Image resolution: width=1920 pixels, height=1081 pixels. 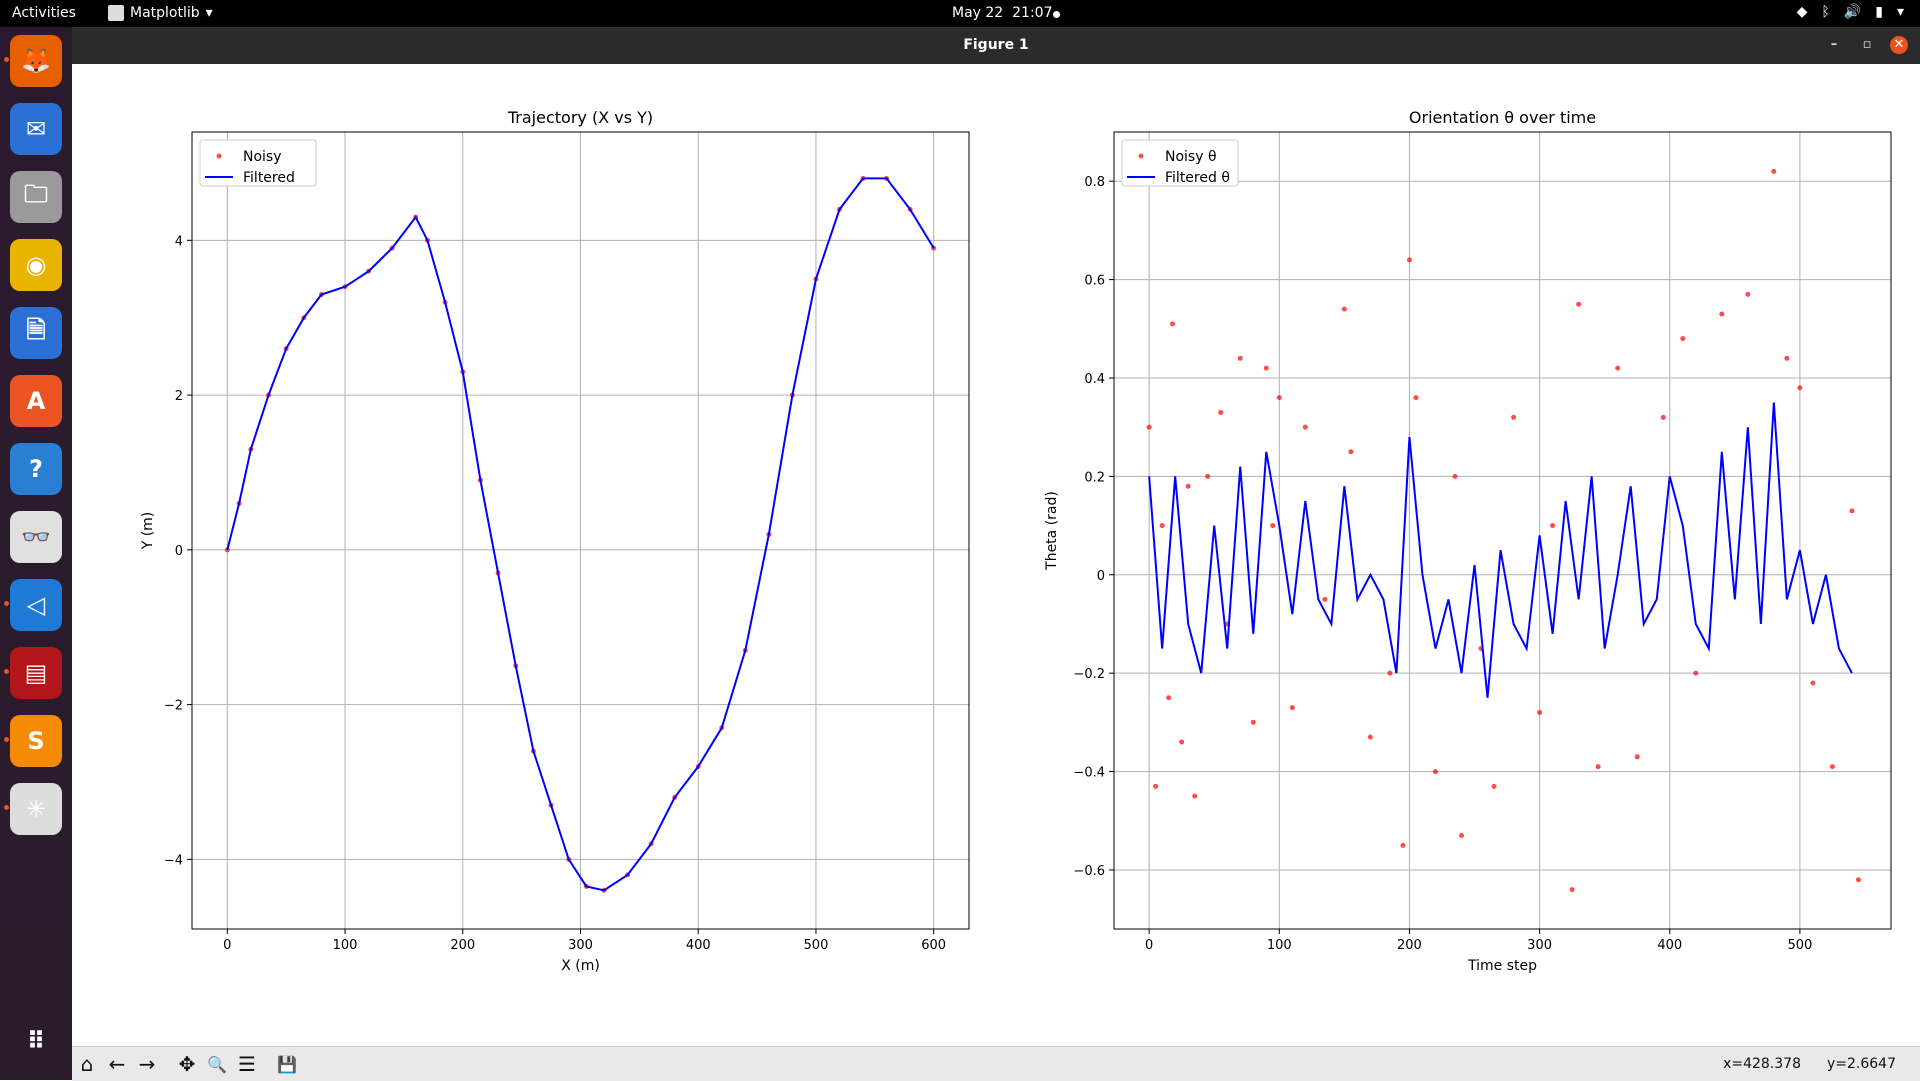 What do you see at coordinates (1052, 531) in the screenshot?
I see `y-axis-label: Theta (rad)` at bounding box center [1052, 531].